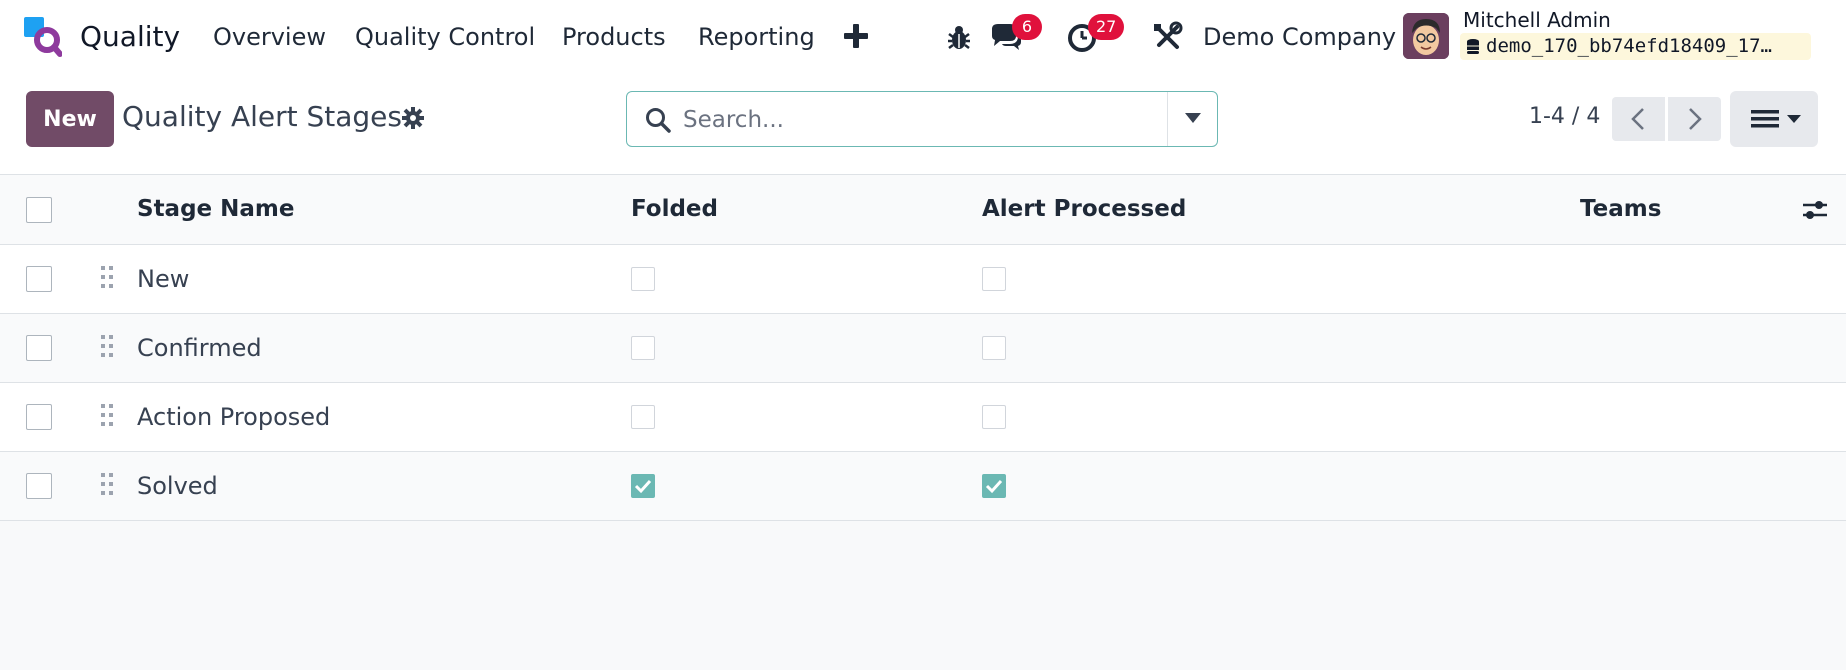 This screenshot has height=670, width=1846. Describe the element at coordinates (658, 120) in the screenshot. I see `search-icon` at that location.